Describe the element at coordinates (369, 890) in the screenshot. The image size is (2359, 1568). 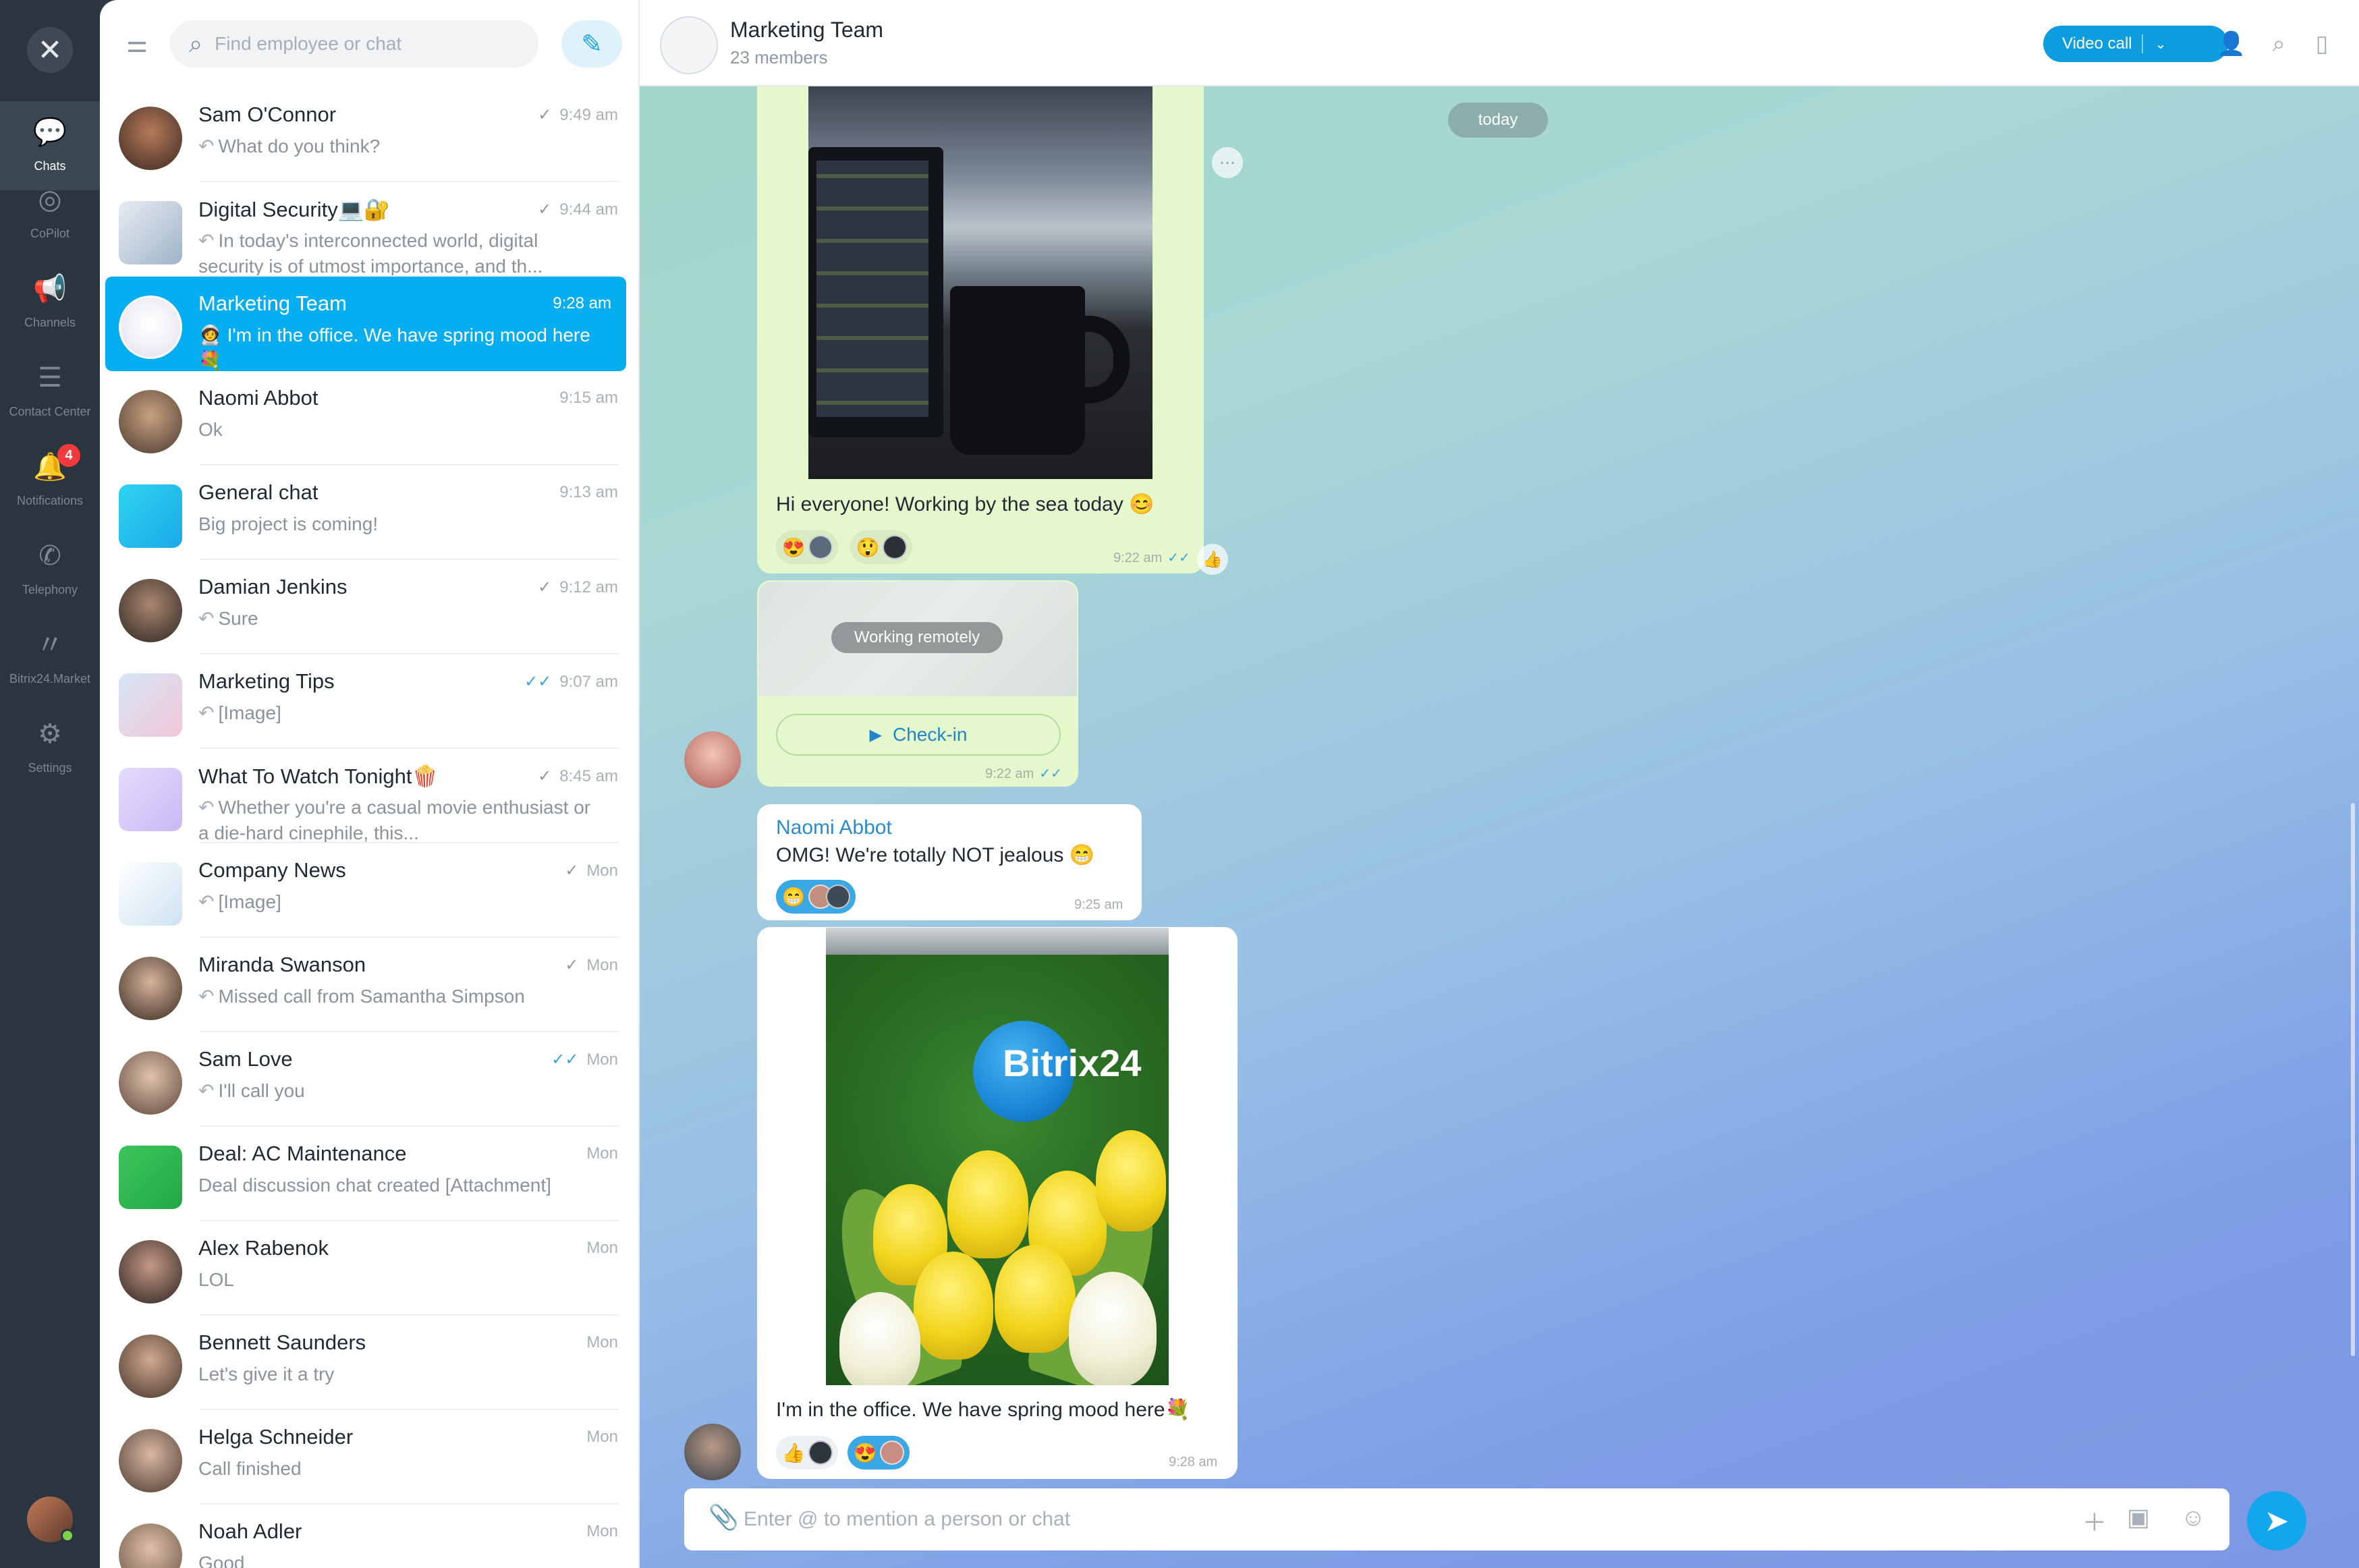
I see `chat-row: Company News ✓ Mon ↶ [Image]` at that location.